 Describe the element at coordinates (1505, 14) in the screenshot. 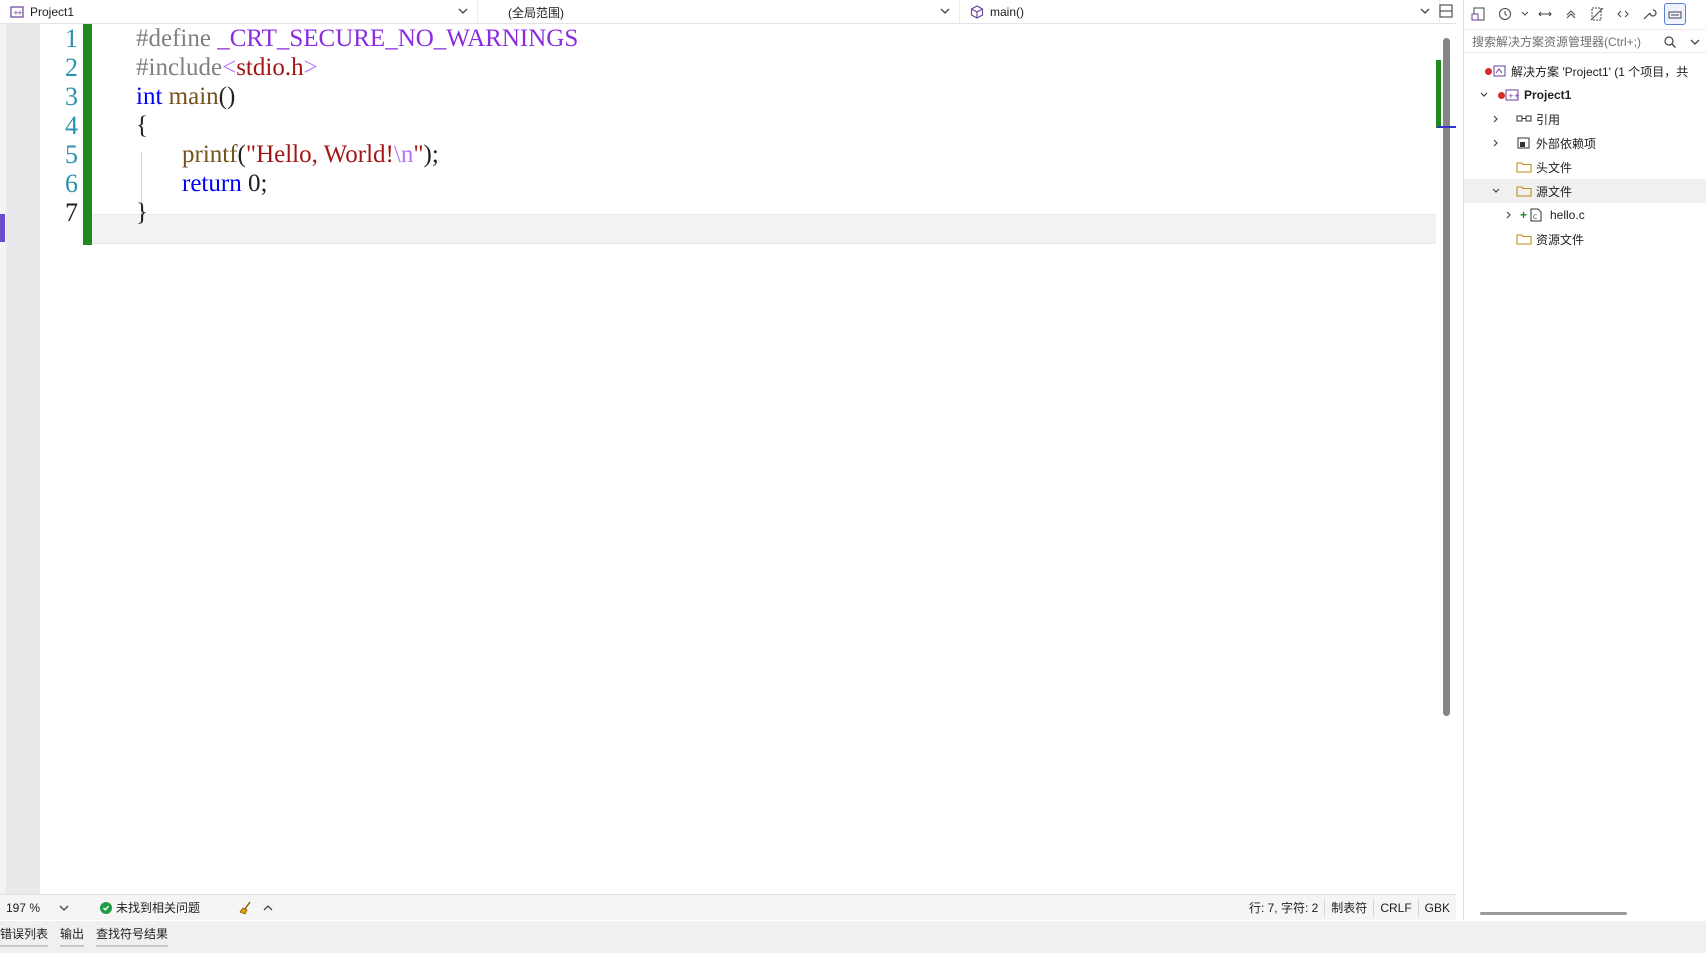

I see `history-icon` at that location.